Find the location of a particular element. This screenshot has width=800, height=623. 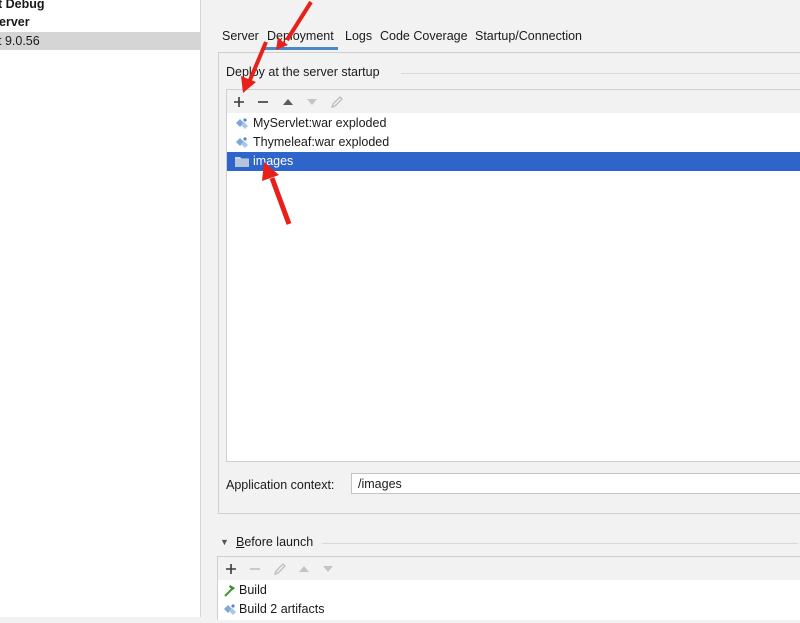

chevron-down-icon: ▼ is located at coordinates (224, 542).